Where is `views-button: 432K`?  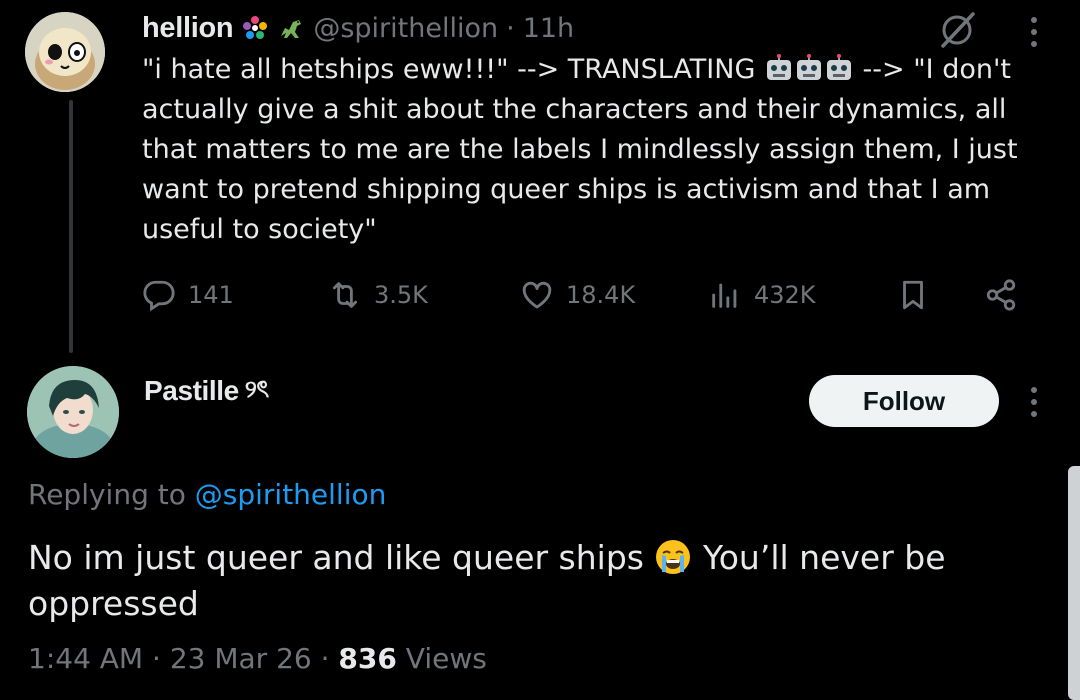
views-button: 432K is located at coordinates (762, 295).